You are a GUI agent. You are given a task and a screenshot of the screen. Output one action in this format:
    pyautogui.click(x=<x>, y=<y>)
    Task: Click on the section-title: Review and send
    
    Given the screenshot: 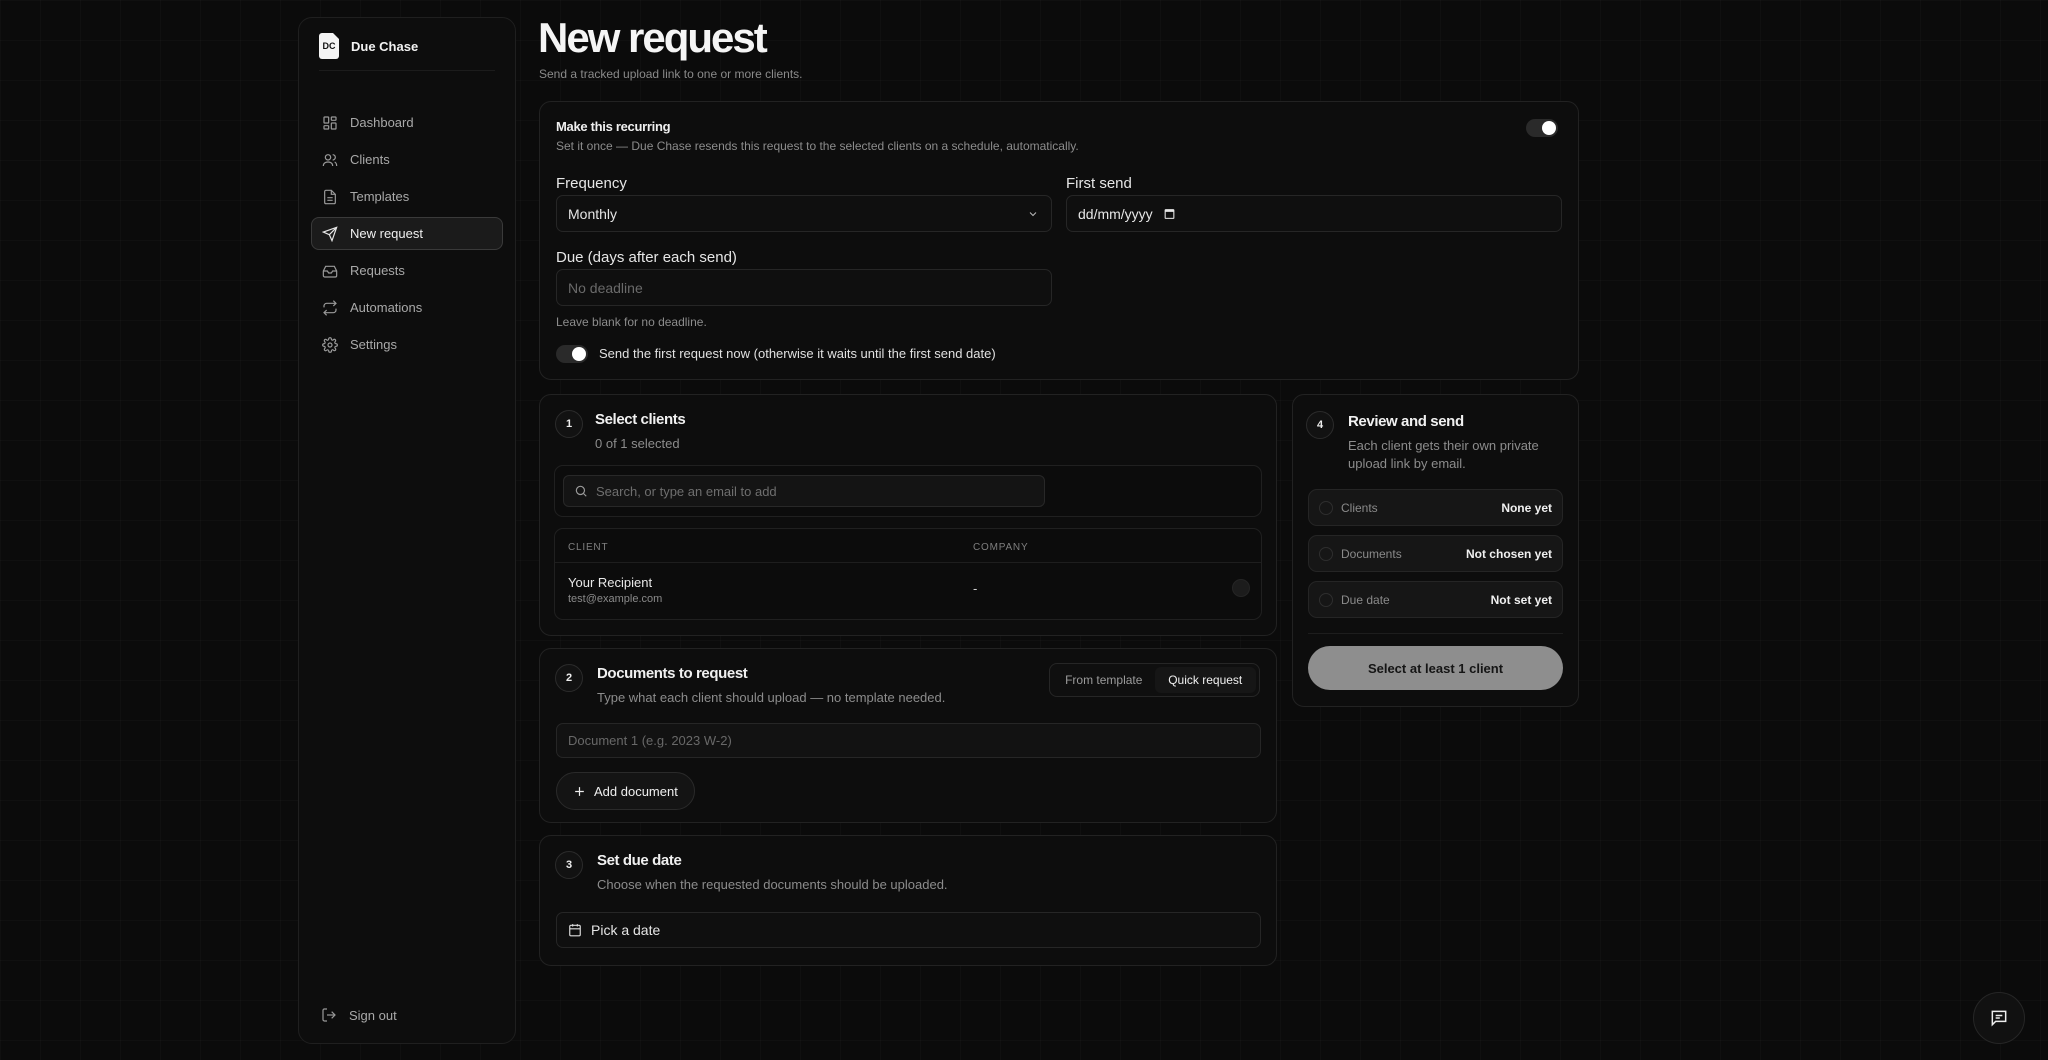 What is the action you would take?
    pyautogui.click(x=1406, y=421)
    